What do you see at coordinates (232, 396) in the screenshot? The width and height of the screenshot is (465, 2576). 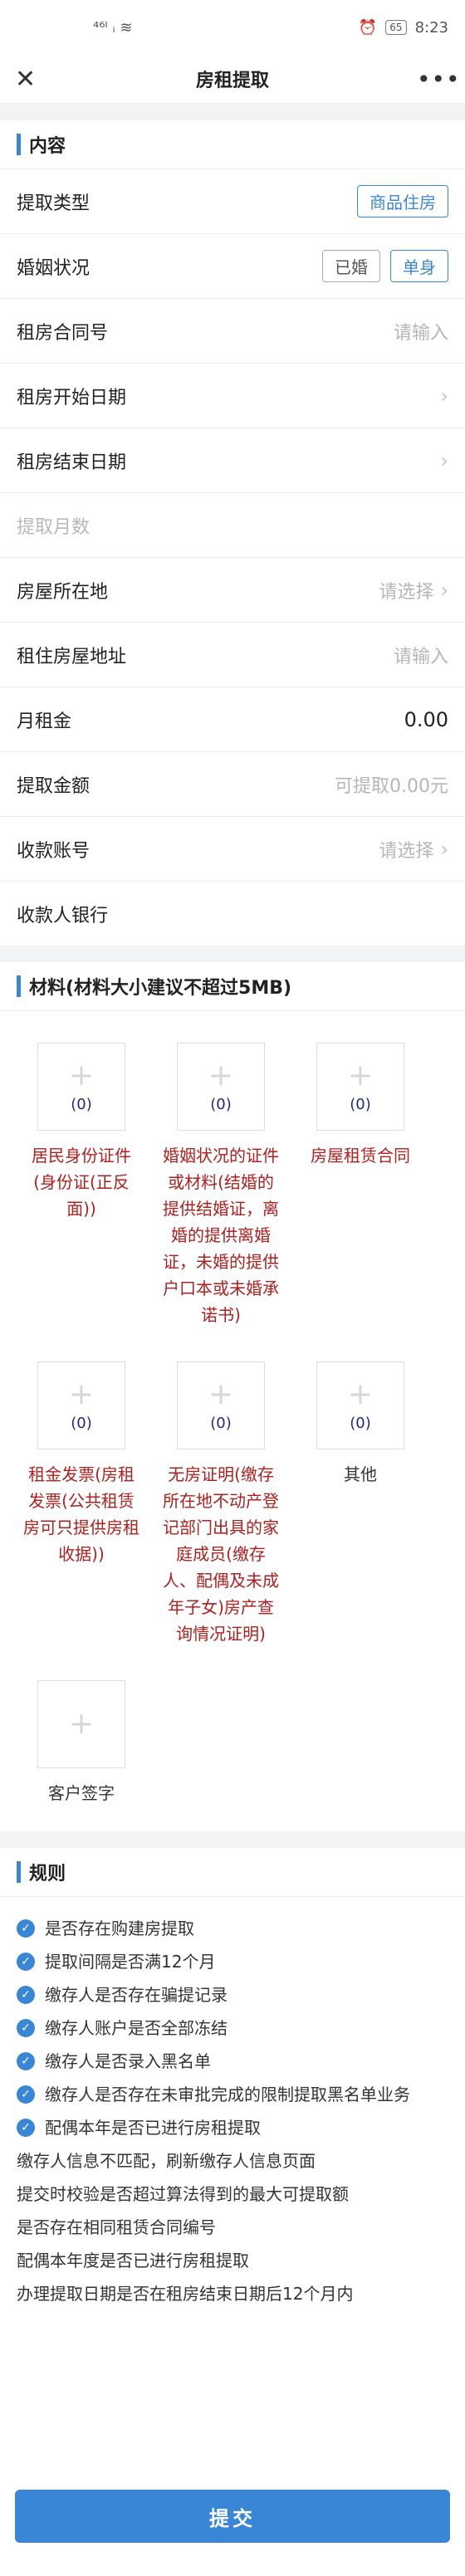 I see `row-start-date: 租房开始日期 ›` at bounding box center [232, 396].